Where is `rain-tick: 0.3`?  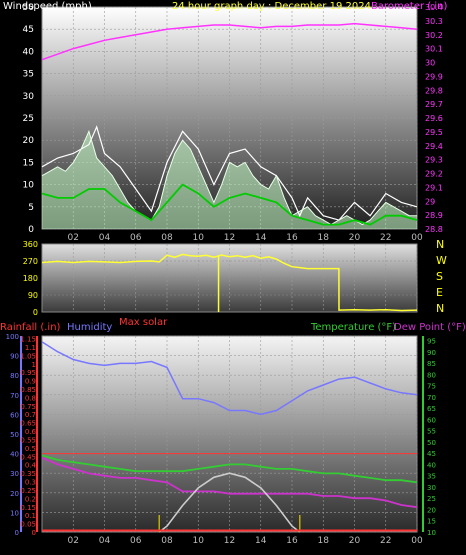 rain-tick: 0.3 is located at coordinates (30, 483).